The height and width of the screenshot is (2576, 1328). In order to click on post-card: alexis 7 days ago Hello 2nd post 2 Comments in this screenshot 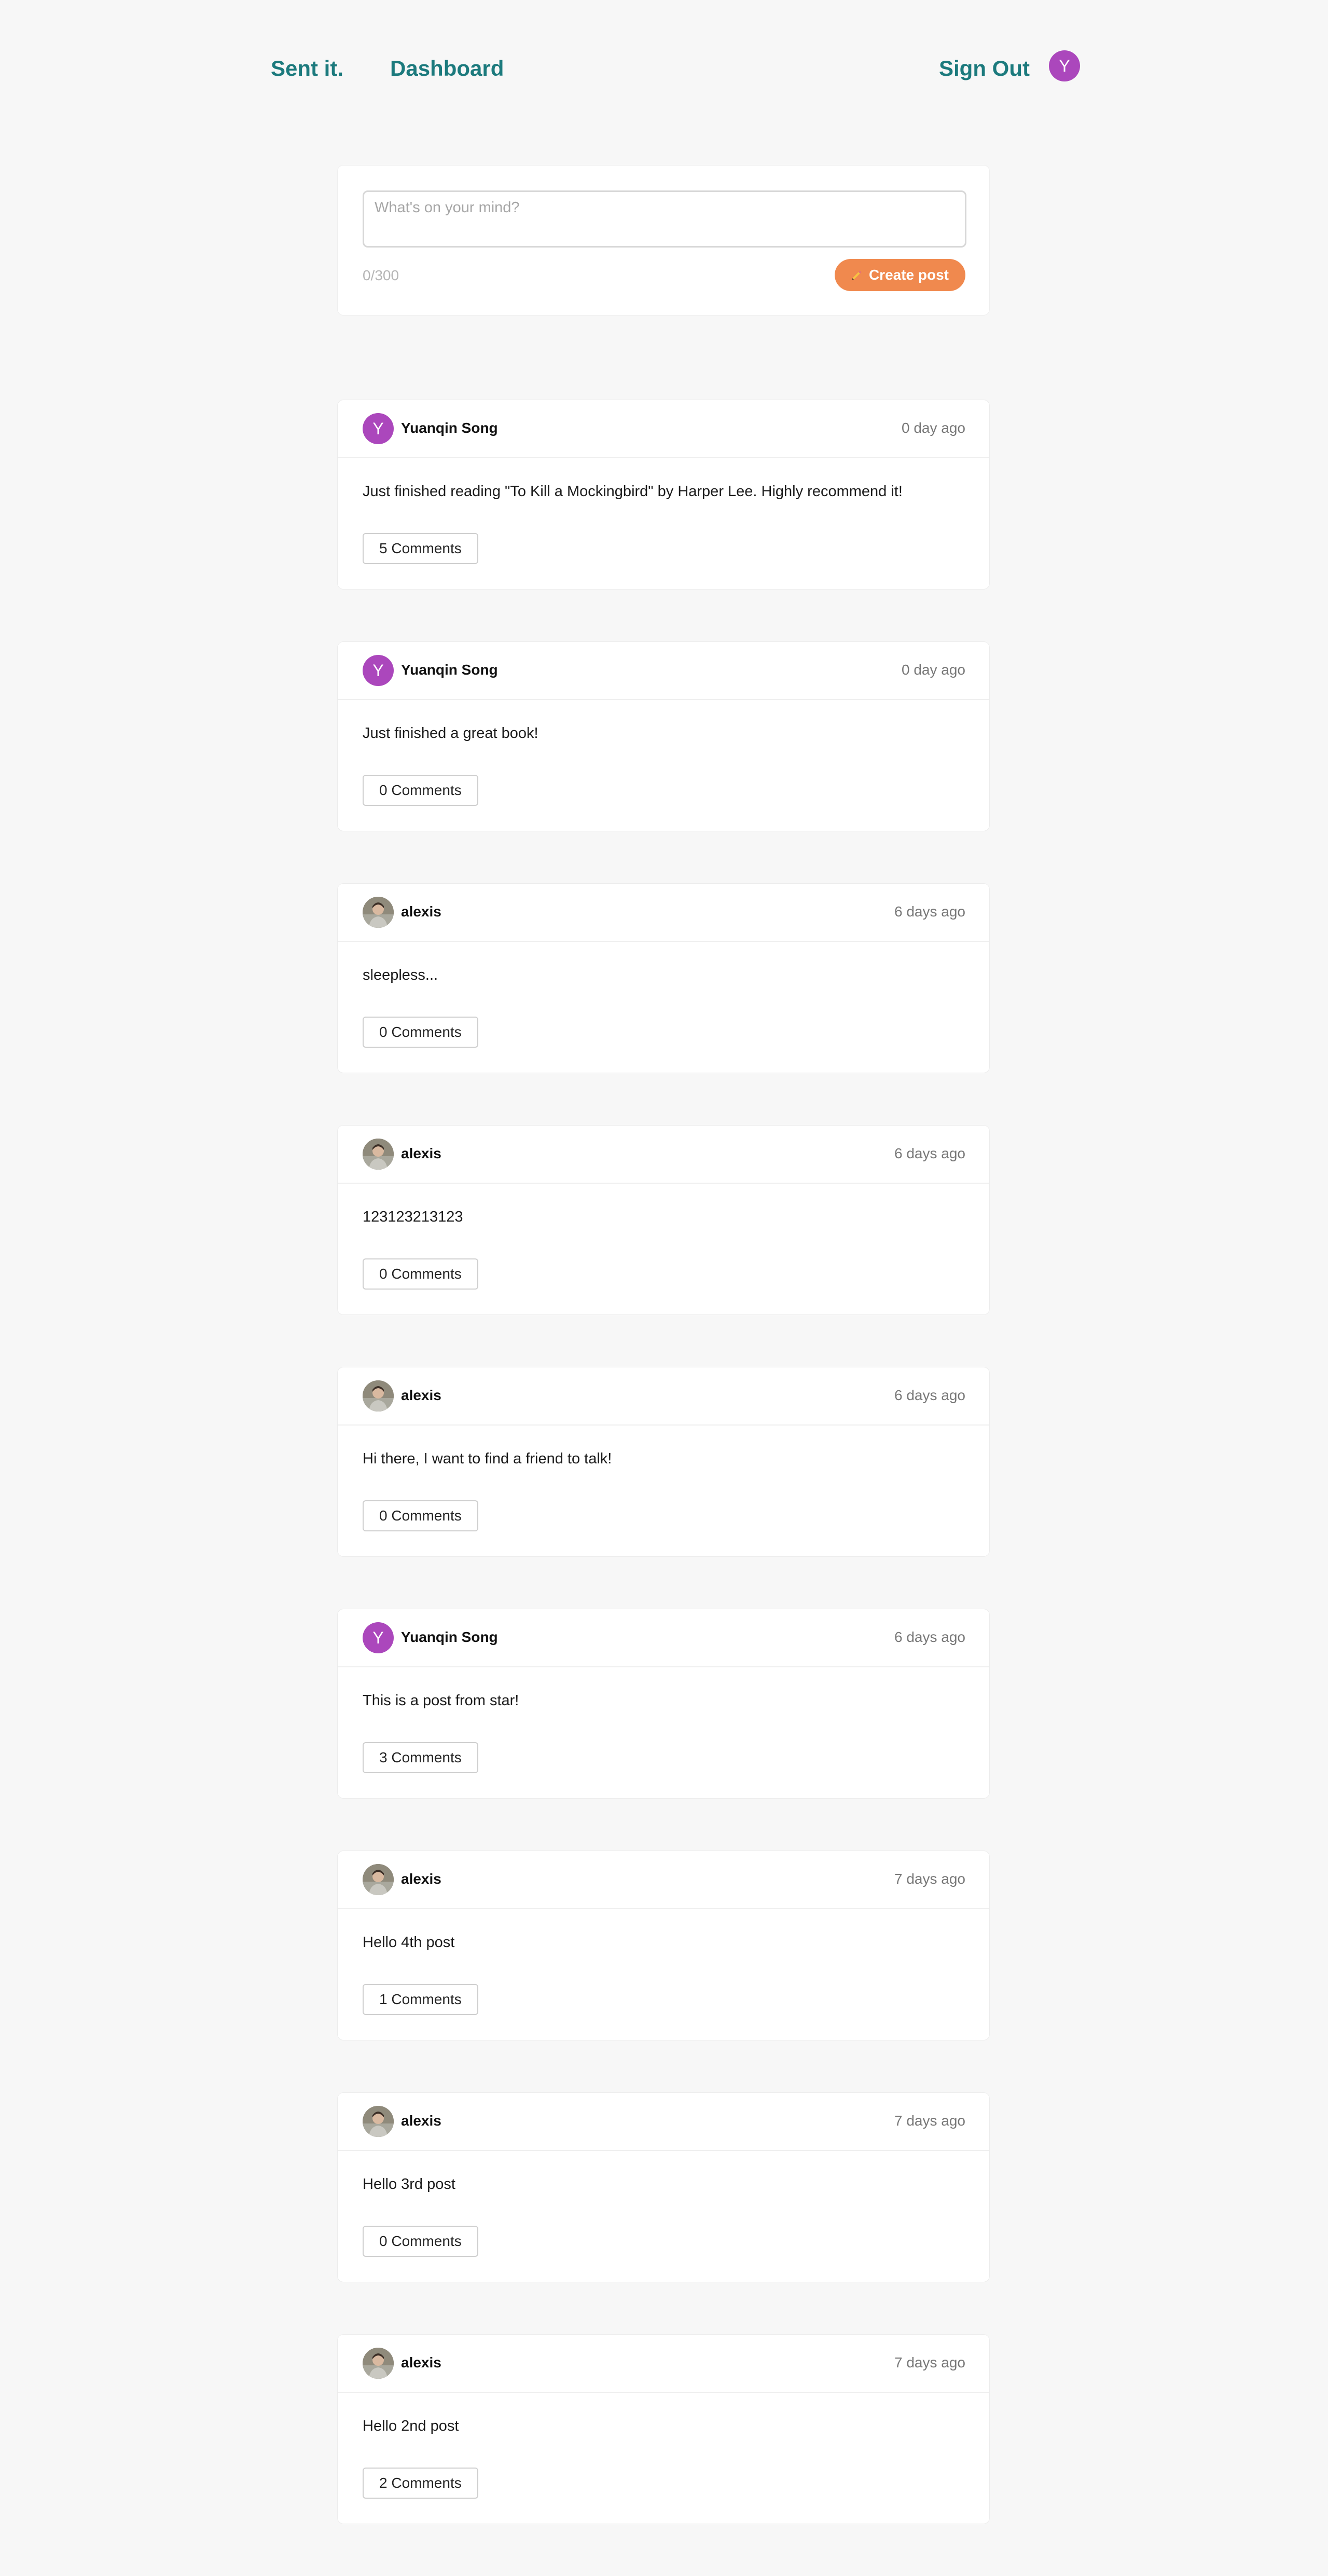, I will do `click(664, 2429)`.